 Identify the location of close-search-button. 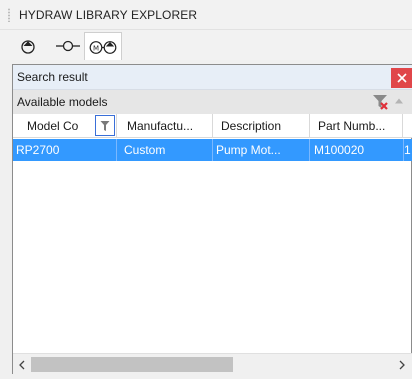
(401, 78).